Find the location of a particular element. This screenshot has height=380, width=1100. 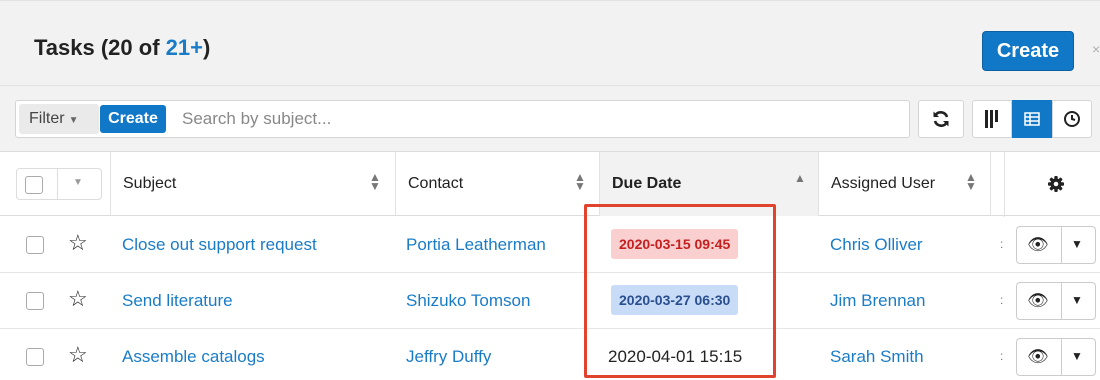

clock-icon is located at coordinates (1072, 119).